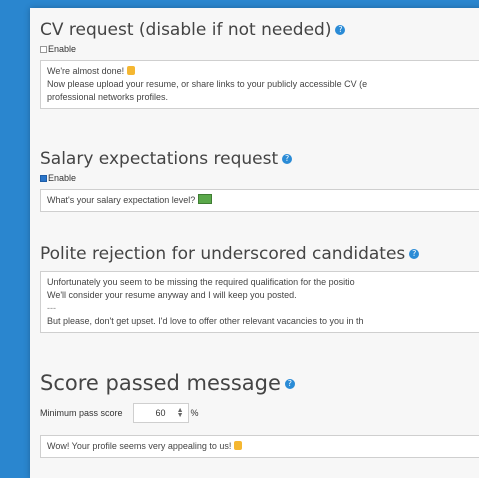 This screenshot has width=479, height=478. I want to click on cv-enable-row: Enable, so click(259, 49).